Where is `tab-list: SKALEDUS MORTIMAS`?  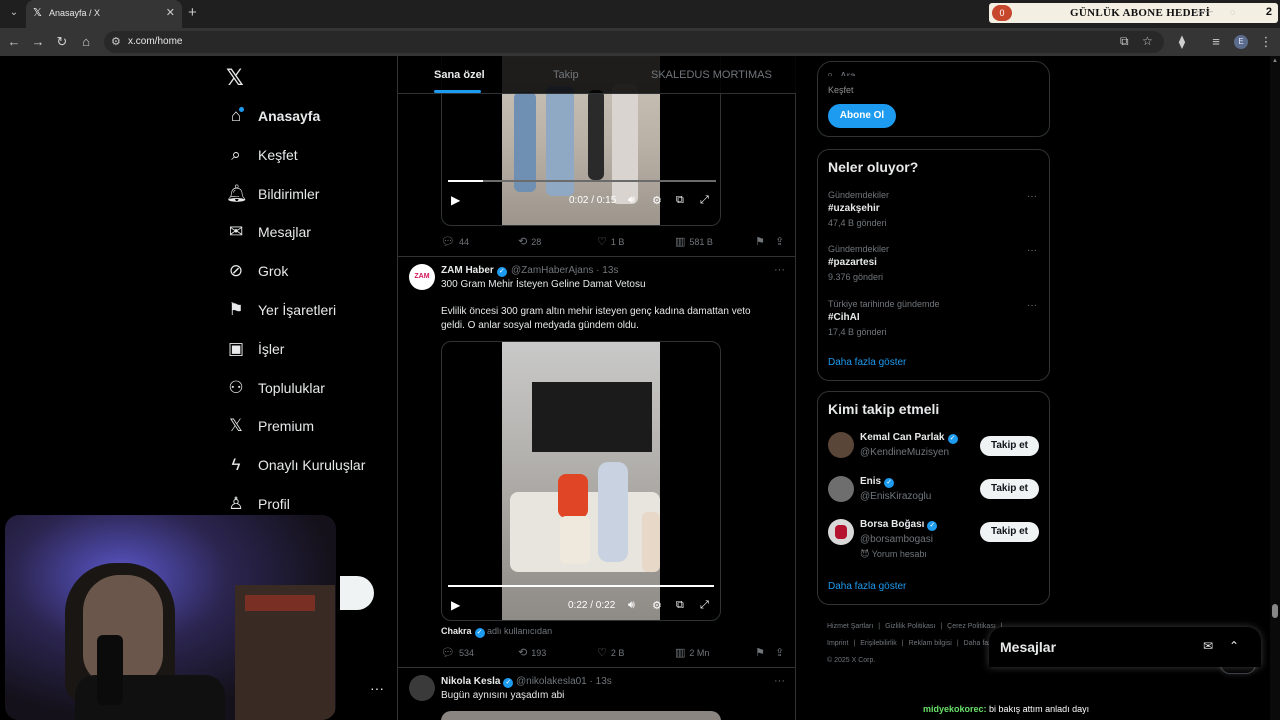
tab-list: SKALEDUS MORTIMAS is located at coordinates (711, 75).